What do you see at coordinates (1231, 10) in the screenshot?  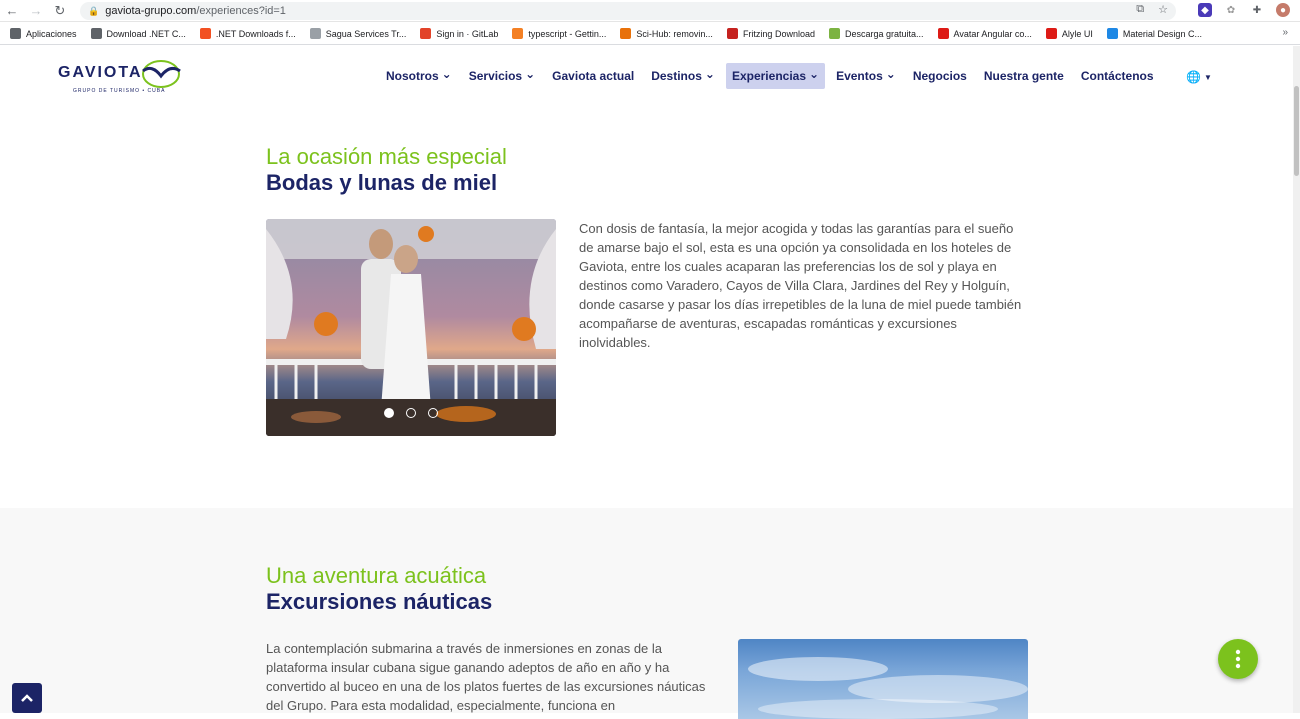 I see `extension-clover-icon: ✿` at bounding box center [1231, 10].